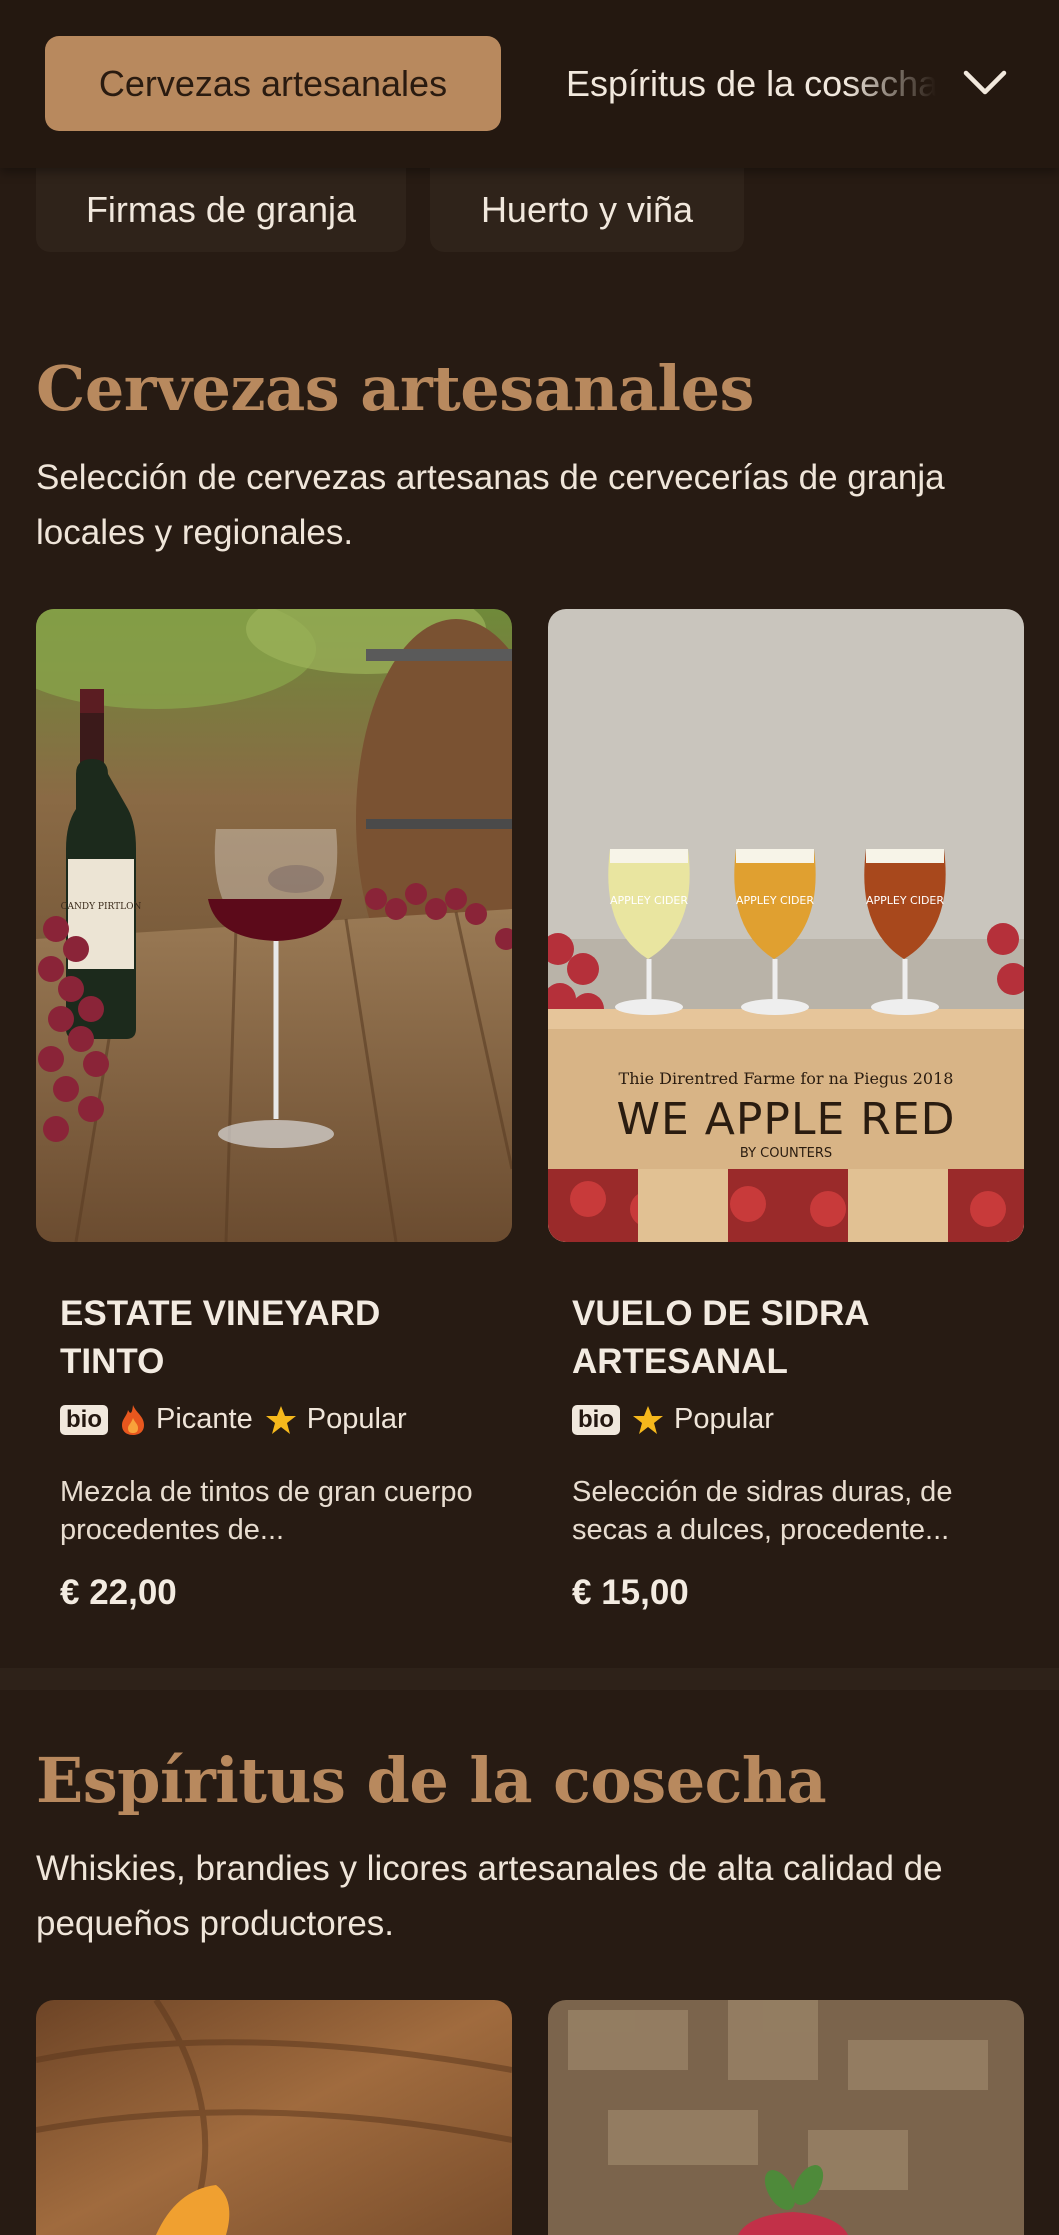 The width and height of the screenshot is (1059, 2235). I want to click on tab-firmas-de-granja: Firmas de granja, so click(221, 210).